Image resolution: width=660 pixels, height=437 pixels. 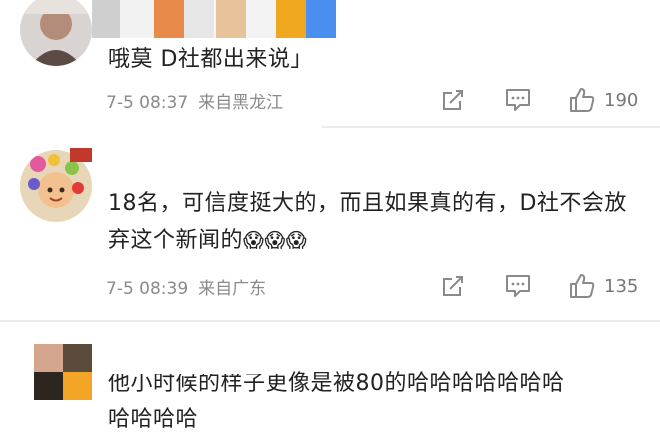 I want to click on comment-text: 18名，可信度挺大的，而且如果真的有，D社不会放弃这个新闻的😱😱😱, so click(x=377, y=222).